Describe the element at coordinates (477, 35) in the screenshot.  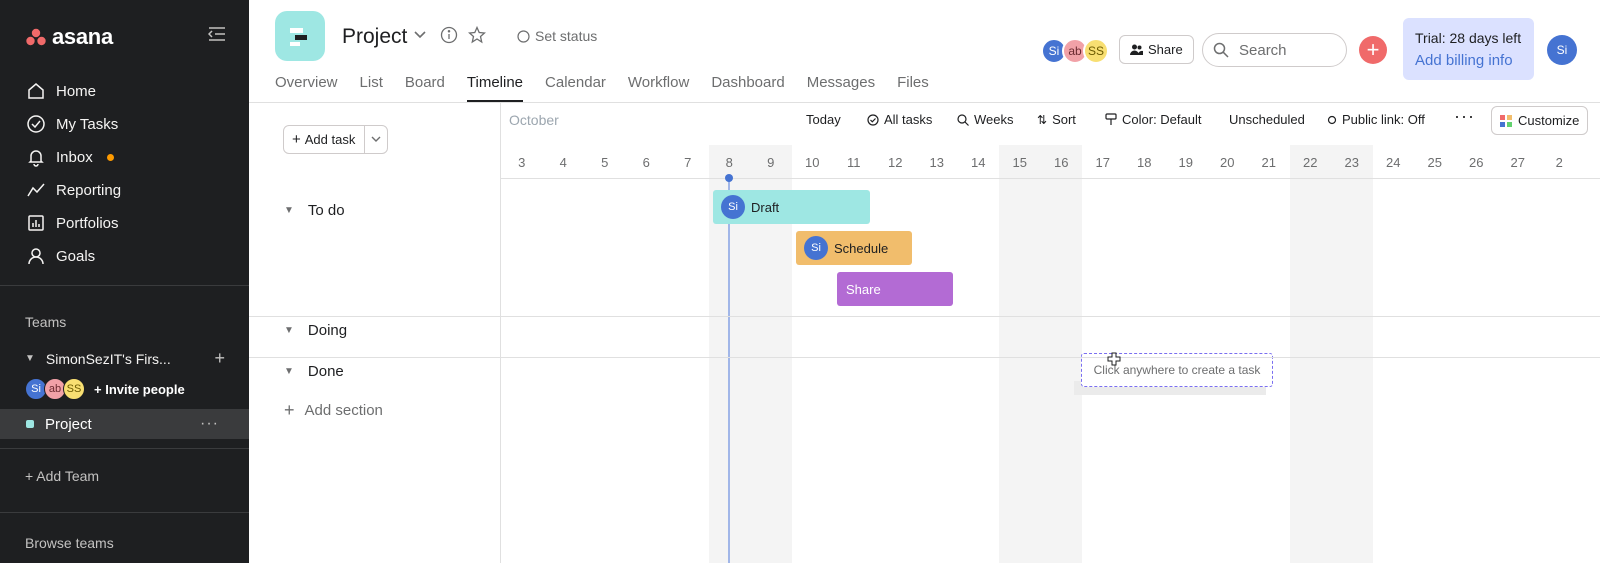
I see `star-icon` at that location.